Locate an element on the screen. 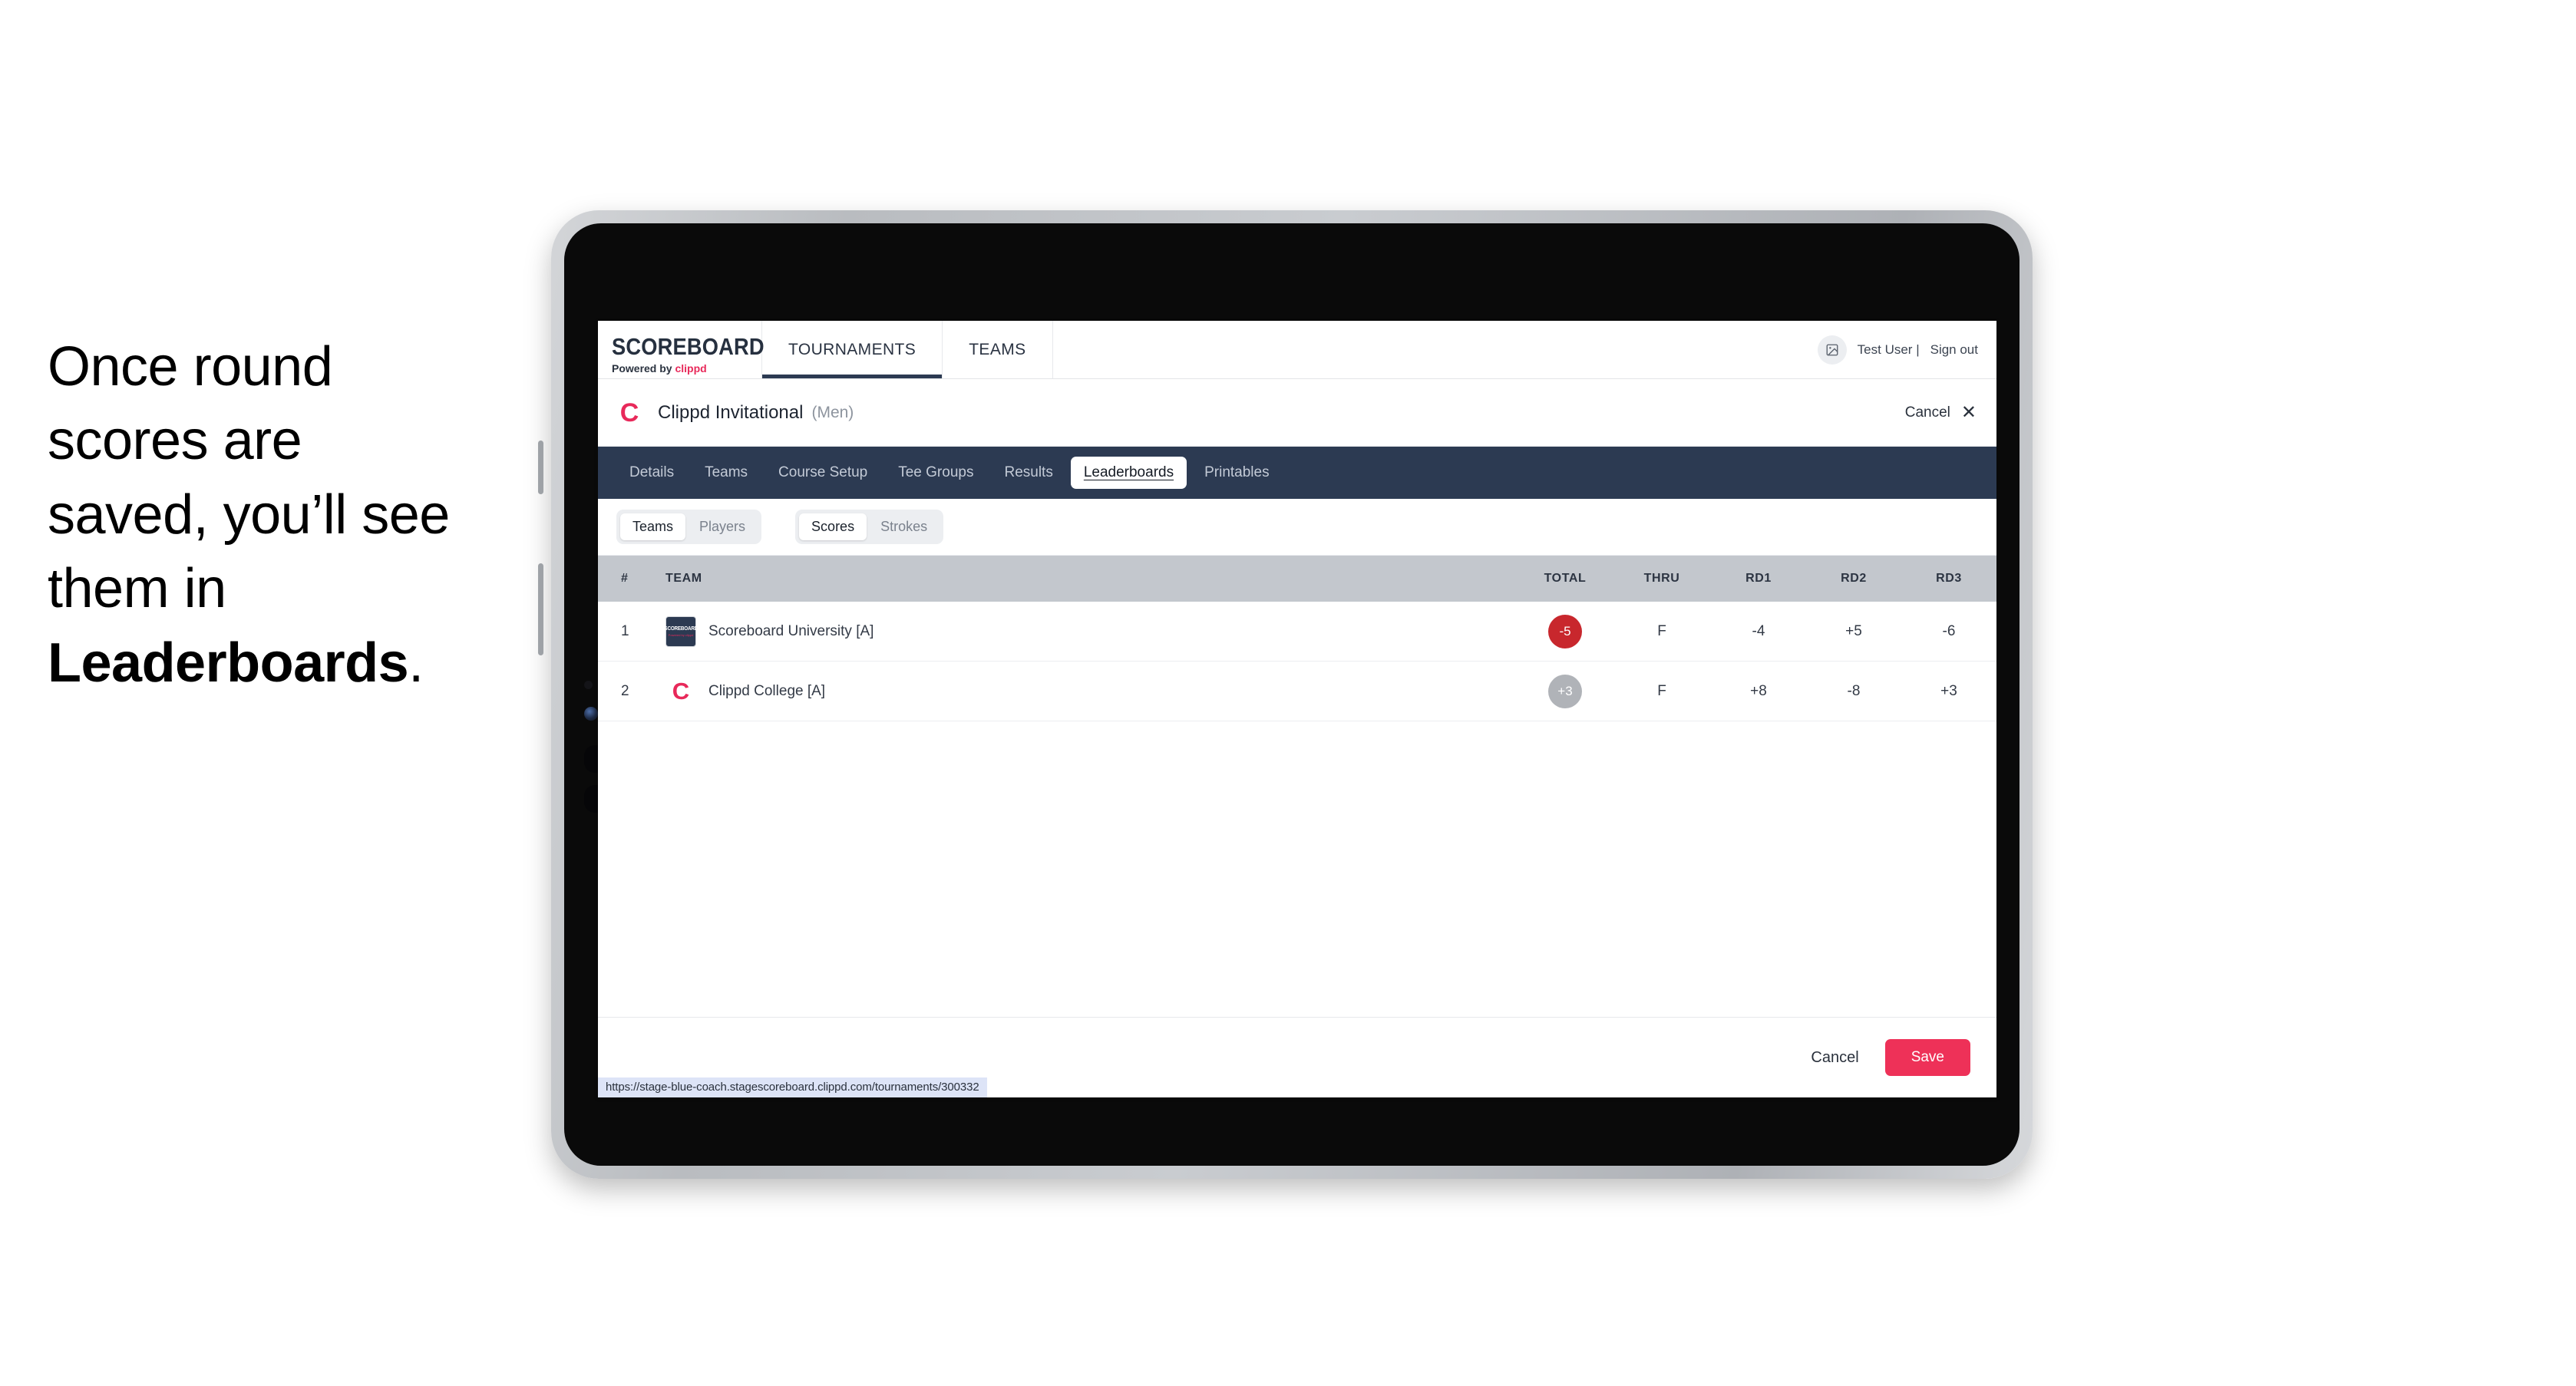  topnav-item-teams: TEAMS is located at coordinates (998, 349).